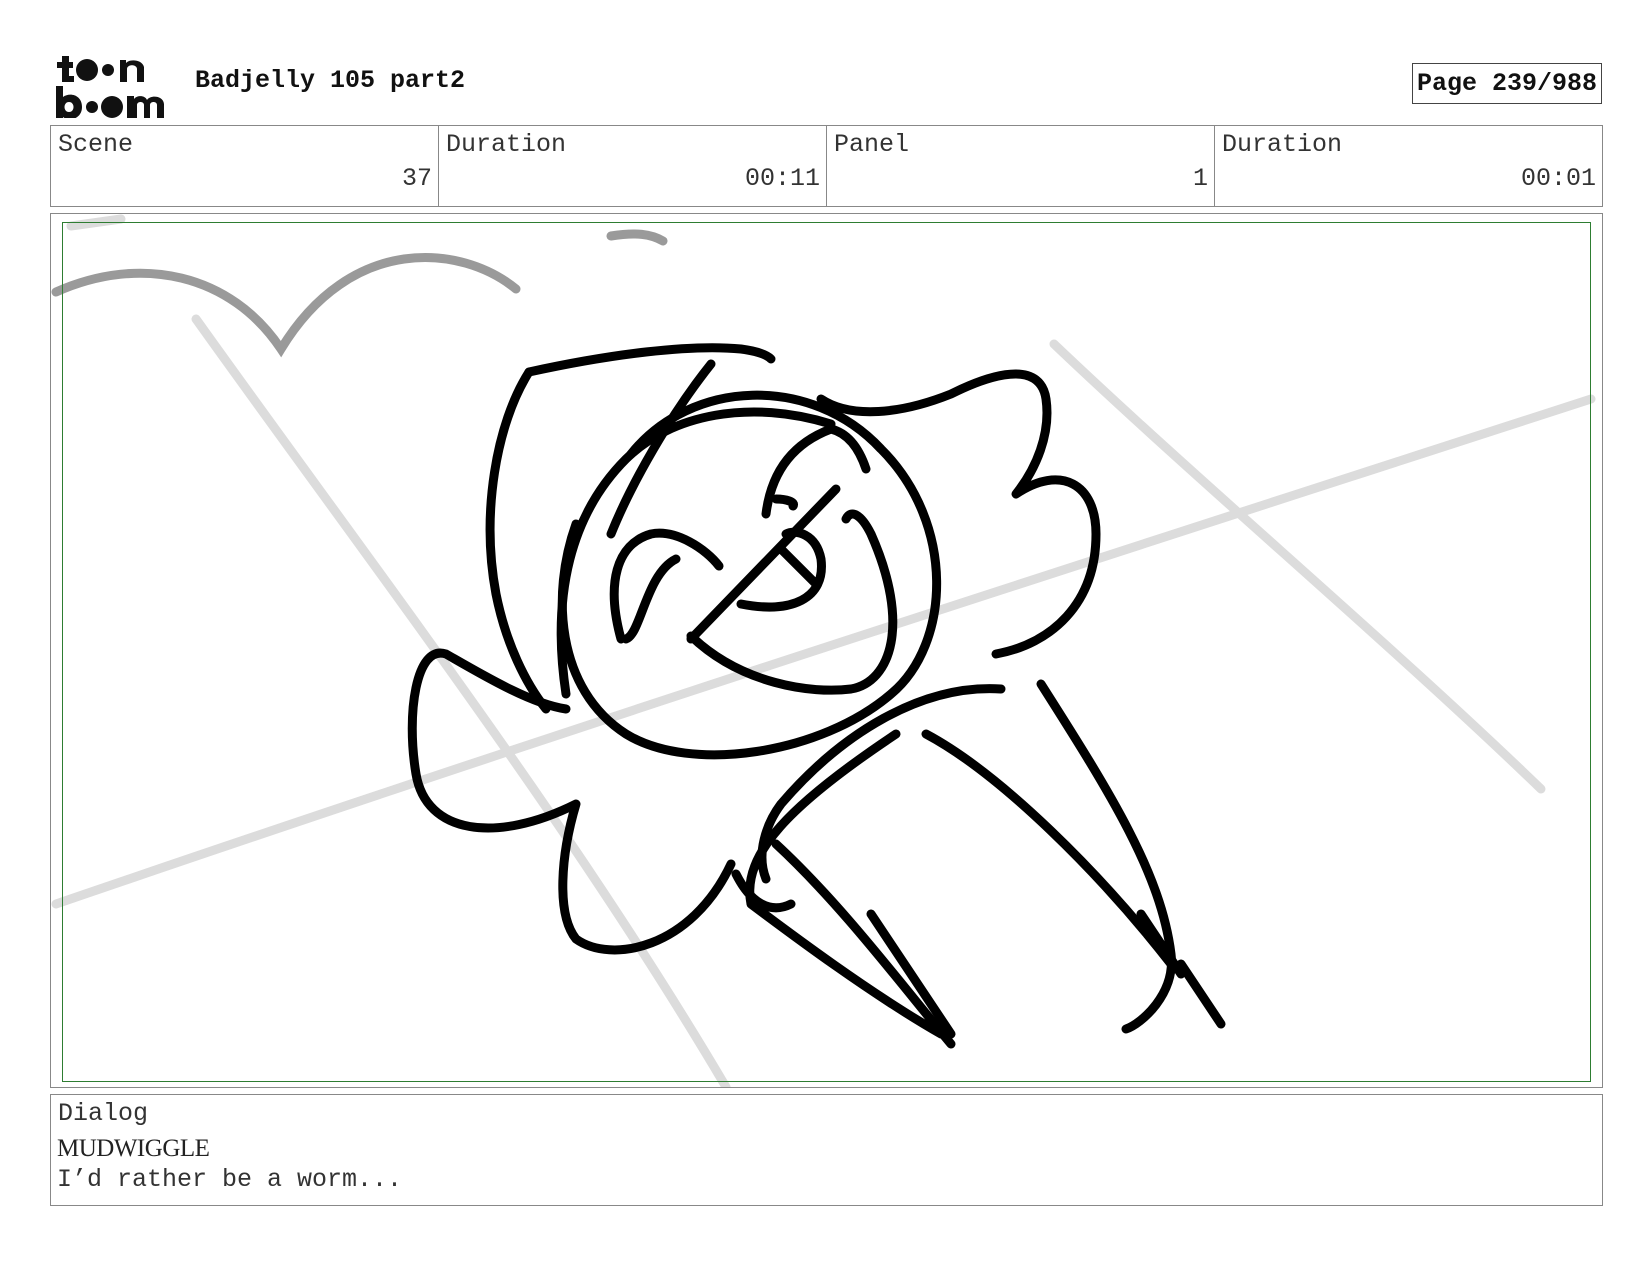  What do you see at coordinates (1021, 166) in the screenshot?
I see `panel-cell: Panel 1` at bounding box center [1021, 166].